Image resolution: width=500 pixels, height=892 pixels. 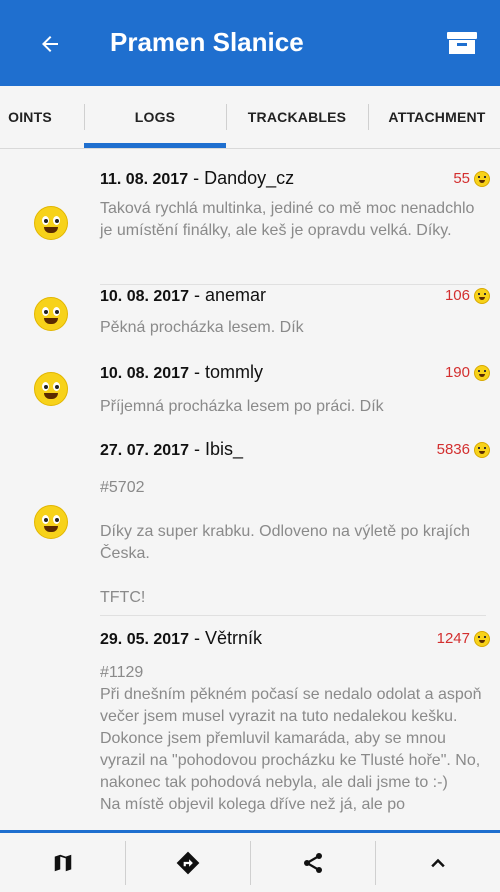 I want to click on found-count-value: 106, so click(x=457, y=295).